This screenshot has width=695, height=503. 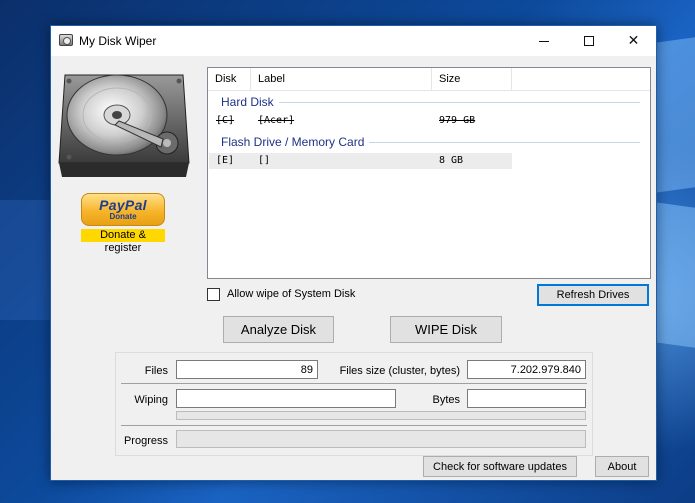 I want to click on allow-system-wipe-checkbox: Allow wipe of System Disk, so click(x=281, y=294).